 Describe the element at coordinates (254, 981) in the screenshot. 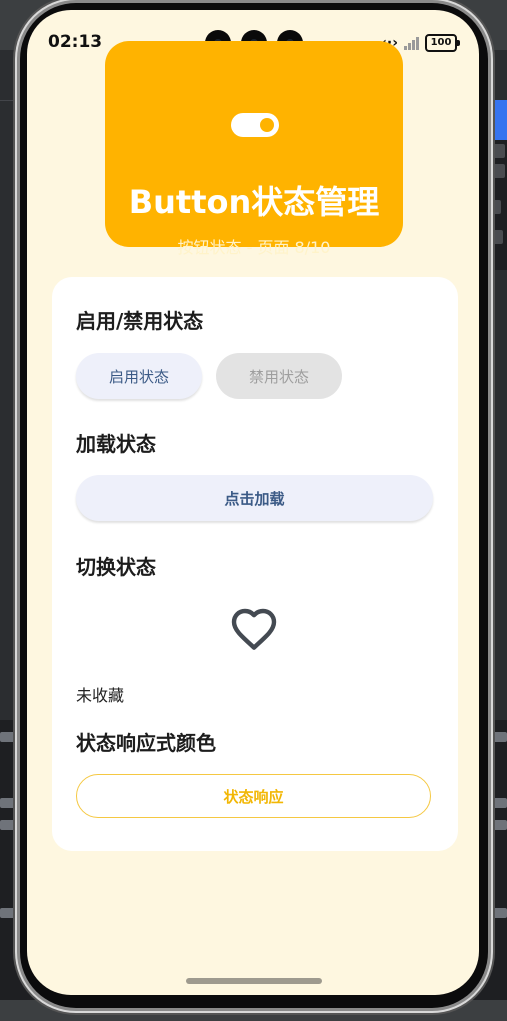

I see `home-indicator` at that location.